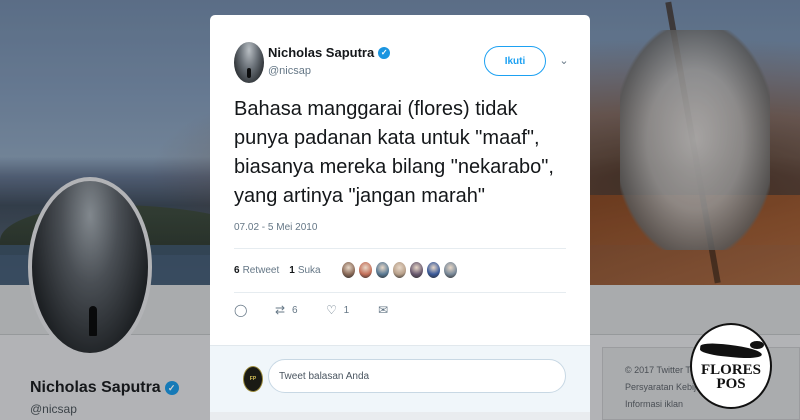 The height and width of the screenshot is (420, 800). What do you see at coordinates (400, 310) in the screenshot?
I see `tweet-actions: ◯ ⇄ 6 ♡ 1 ✉` at bounding box center [400, 310].